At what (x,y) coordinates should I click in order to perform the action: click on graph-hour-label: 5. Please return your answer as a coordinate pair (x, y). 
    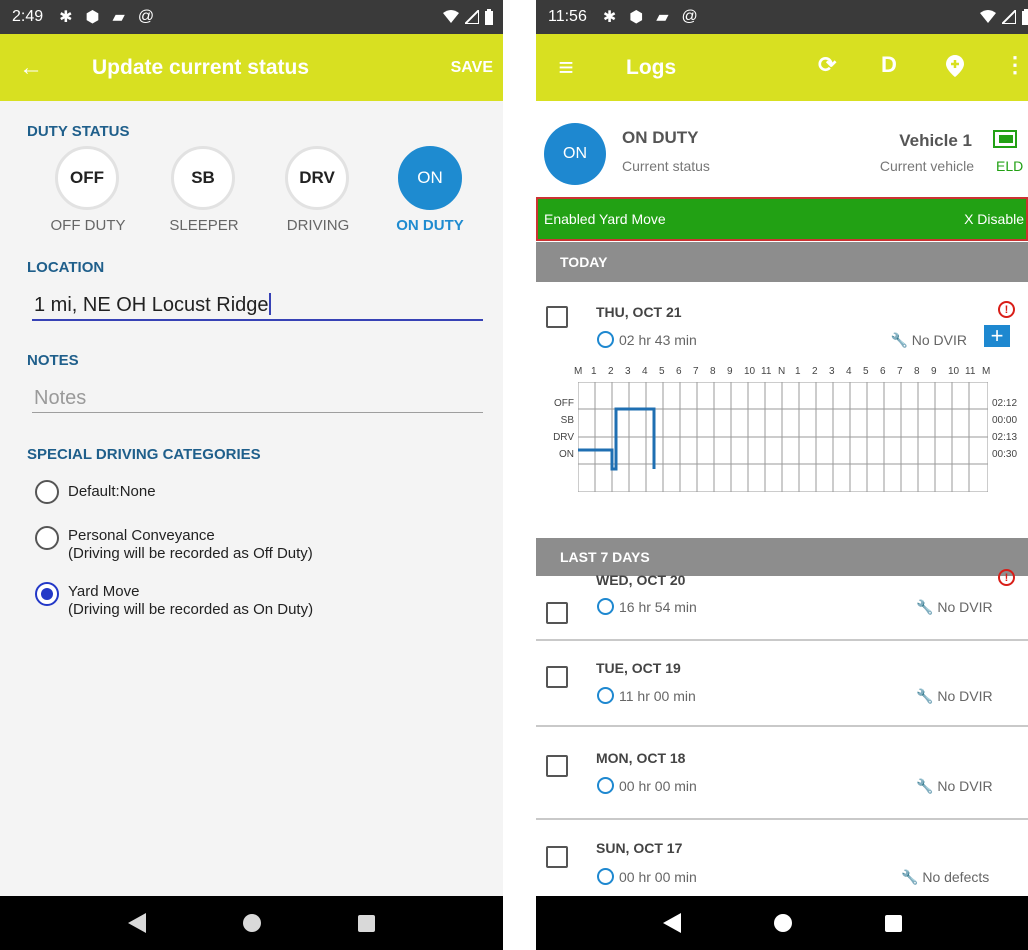
    Looking at the image, I should click on (866, 371).